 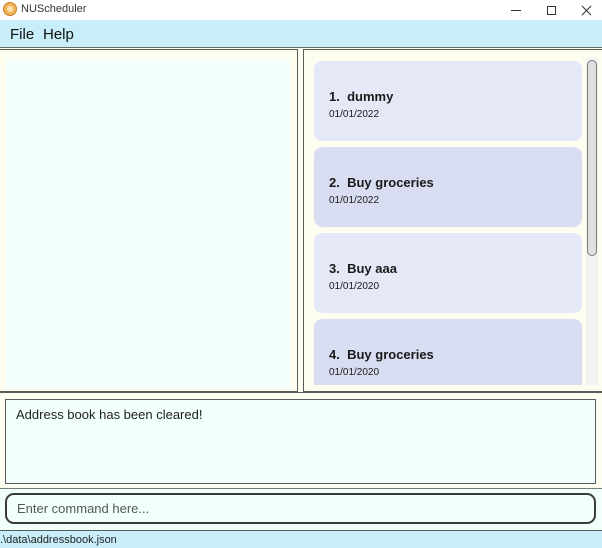 I want to click on close-icon, so click(x=586, y=10).